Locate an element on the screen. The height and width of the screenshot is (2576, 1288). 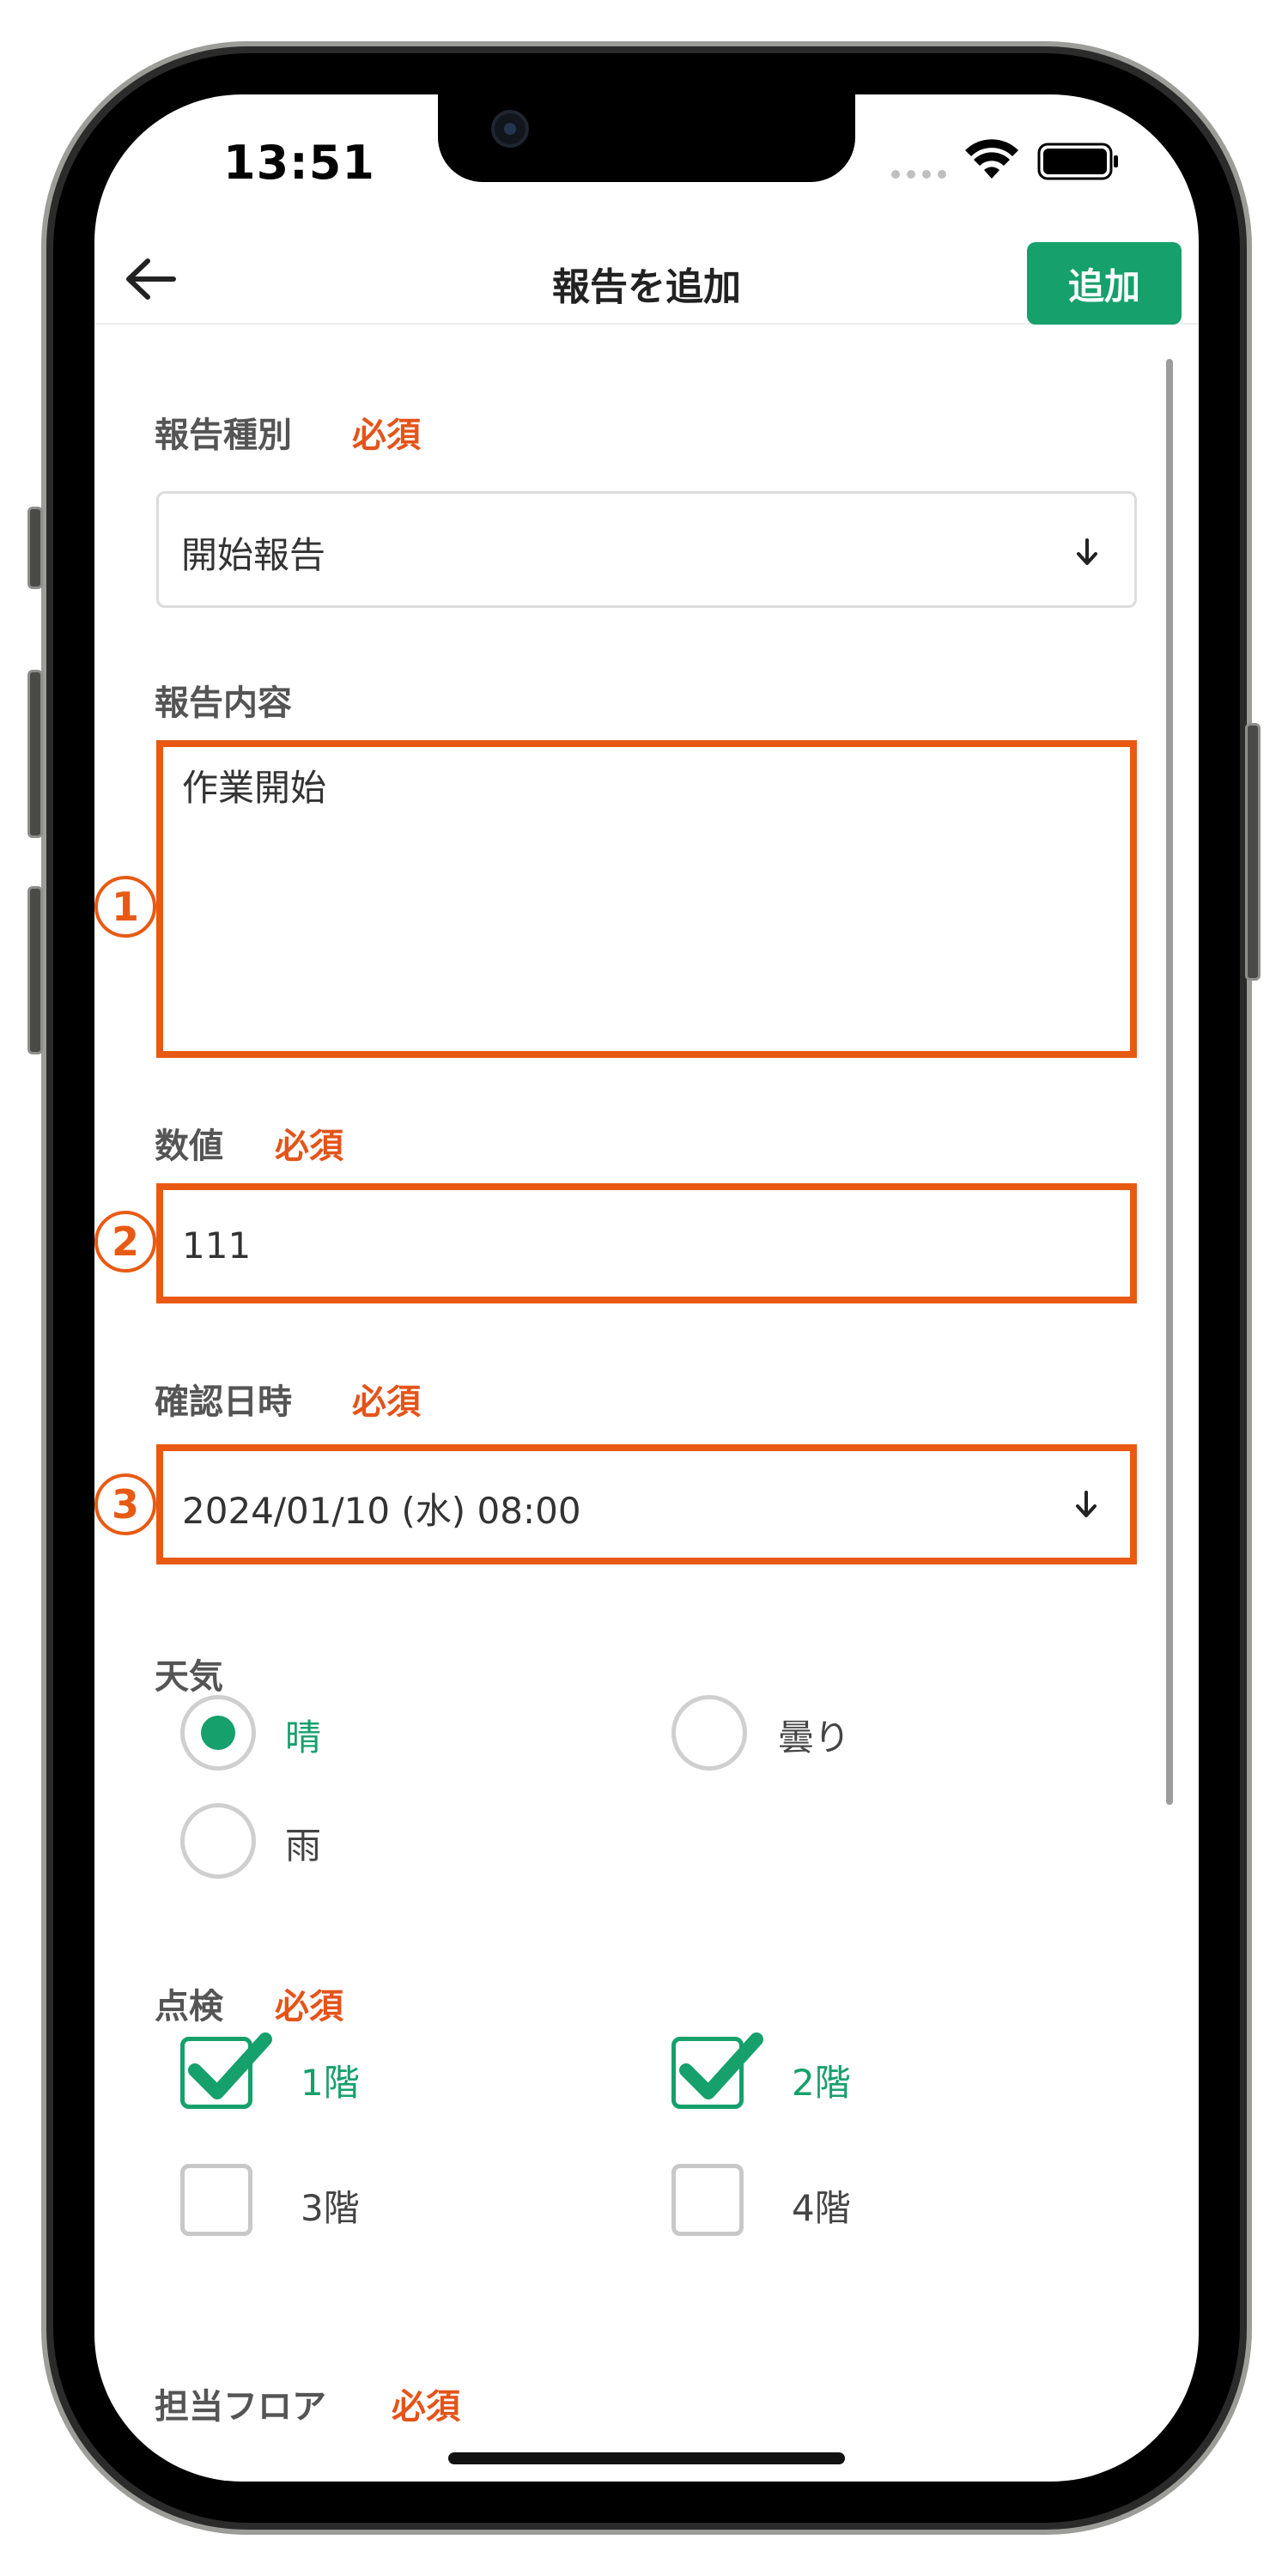
confirm-datetime-select: 2024/01/10 (水) 08:00 is located at coordinates (647, 1504).